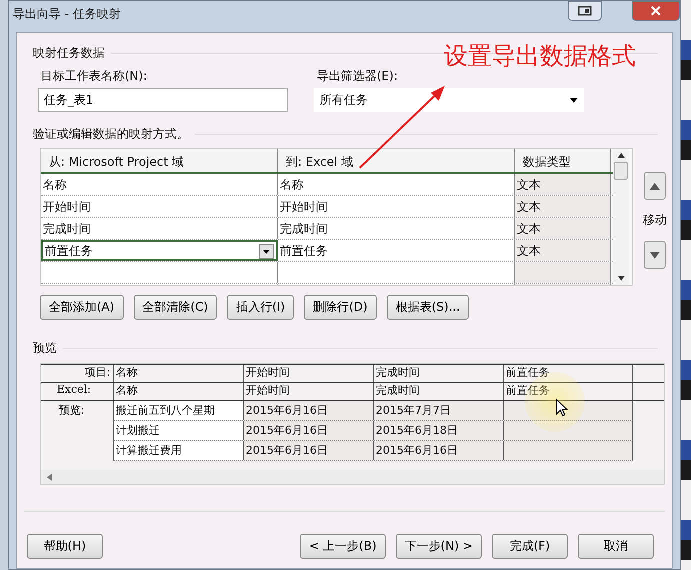 This screenshot has width=691, height=570. I want to click on scroll-thumb, so click(621, 171).